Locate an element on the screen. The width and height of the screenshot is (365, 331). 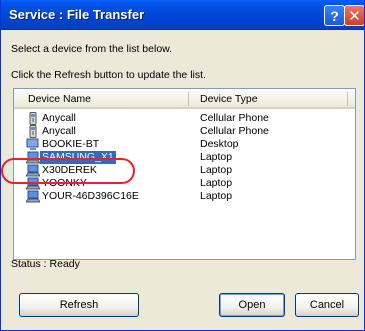
open-button: Open is located at coordinates (252, 305).